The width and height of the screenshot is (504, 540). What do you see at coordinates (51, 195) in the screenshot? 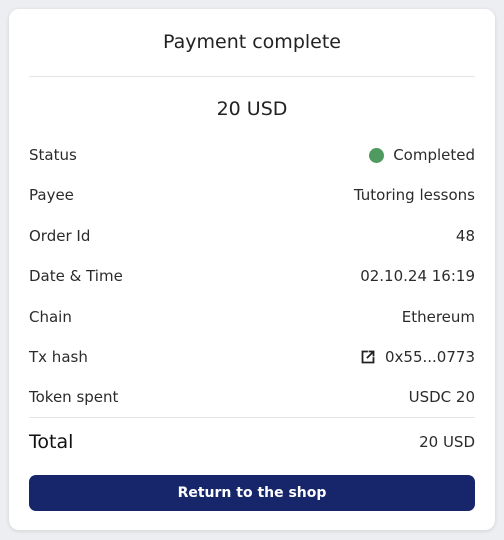
I see `payee-label: Payee` at bounding box center [51, 195].